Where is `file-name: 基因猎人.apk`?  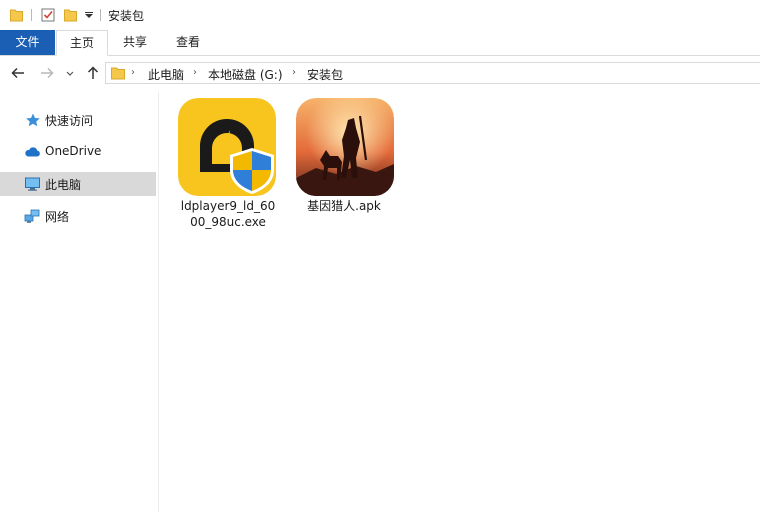 file-name: 基因猎人.apk is located at coordinates (344, 206).